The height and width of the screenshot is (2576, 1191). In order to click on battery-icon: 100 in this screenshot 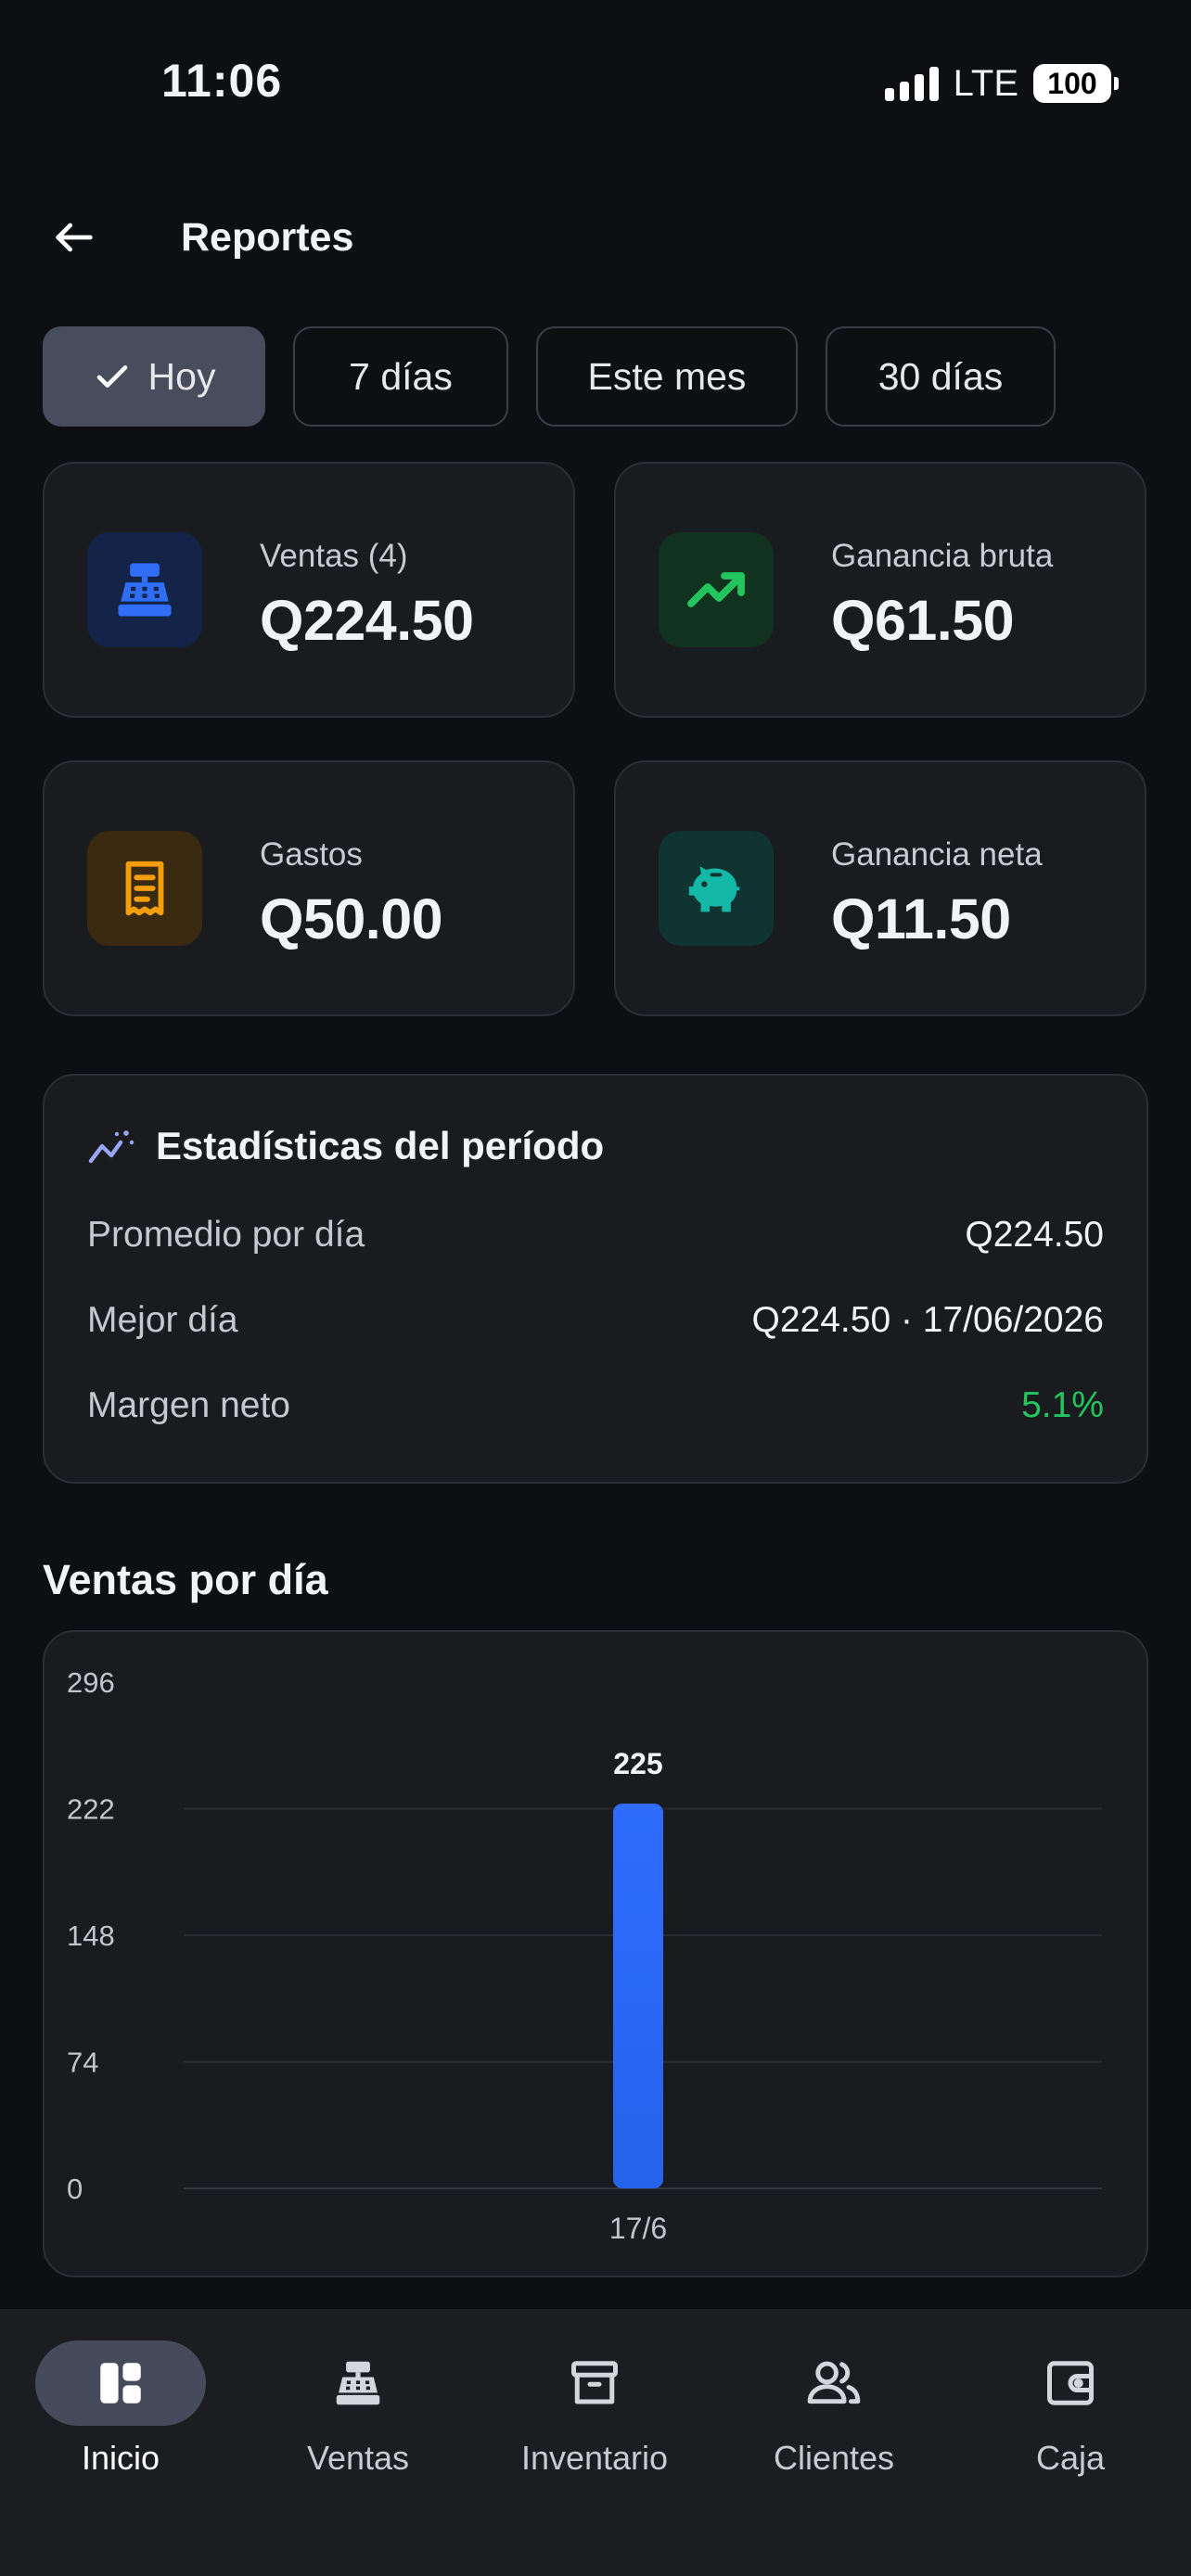, I will do `click(1076, 84)`.